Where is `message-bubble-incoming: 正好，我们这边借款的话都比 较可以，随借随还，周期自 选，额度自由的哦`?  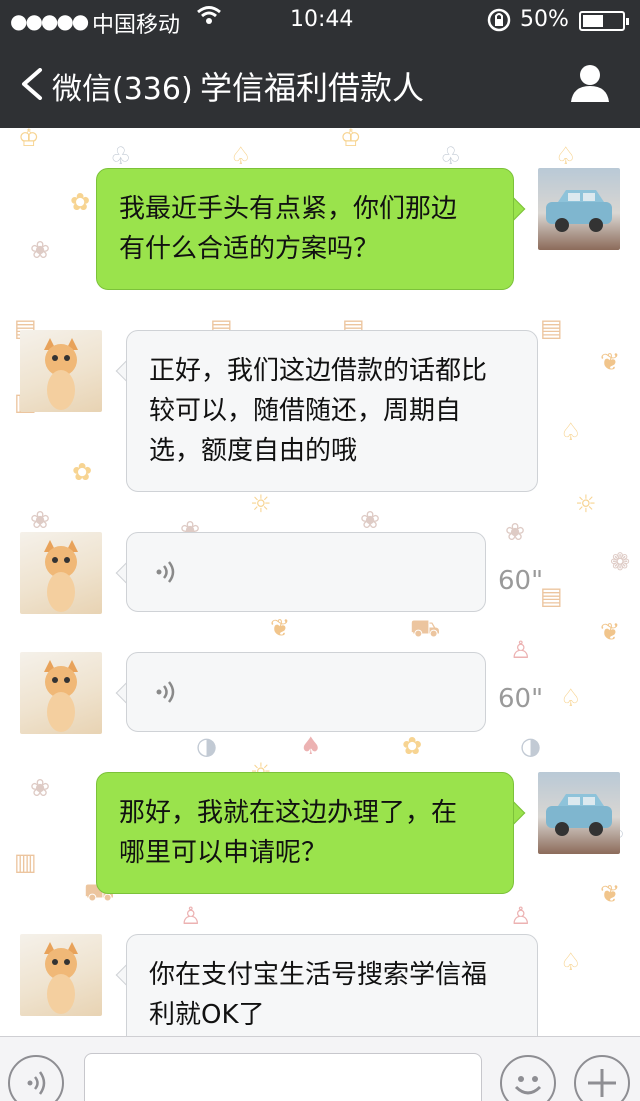 message-bubble-incoming: 正好，我们这边借款的话都比 较可以，随借随还，周期自 选，额度自由的哦 is located at coordinates (332, 411).